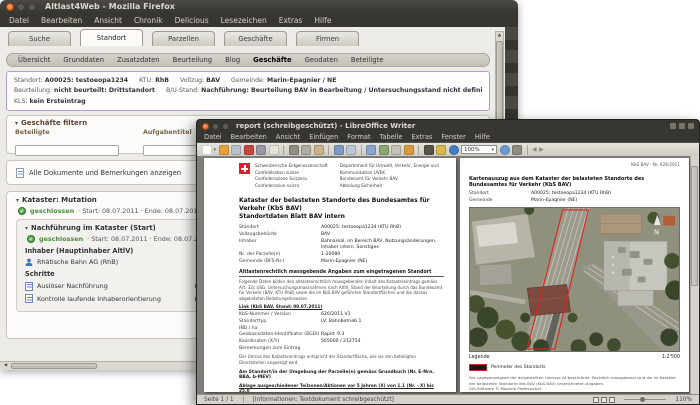 The height and width of the screenshot is (405, 700). Describe the element at coordinates (338, 149) in the screenshot. I see `undo-icon` at that location.